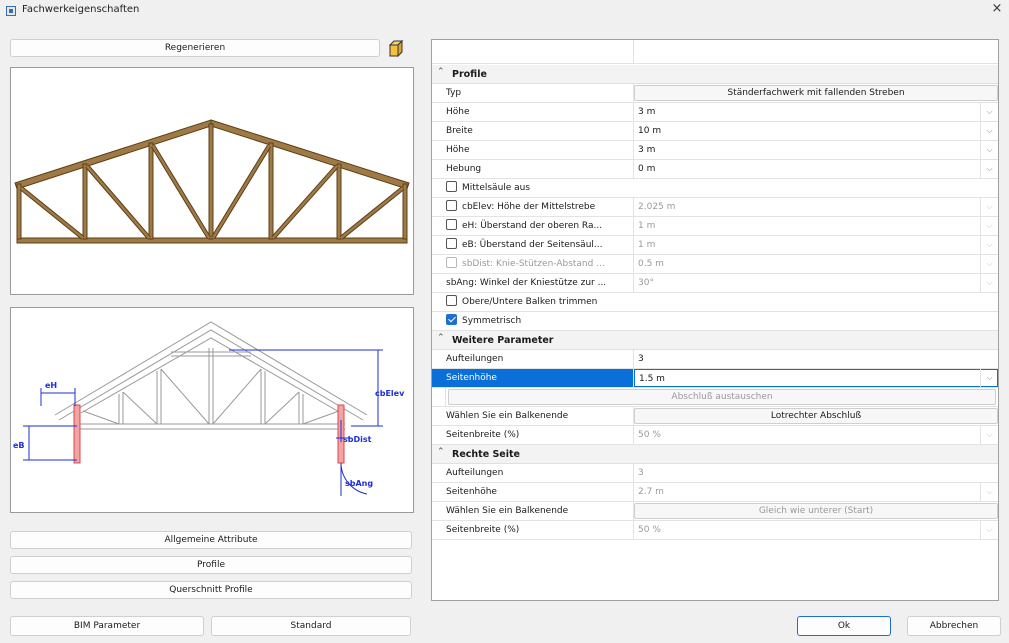  I want to click on truss-preview, so click(212, 181).